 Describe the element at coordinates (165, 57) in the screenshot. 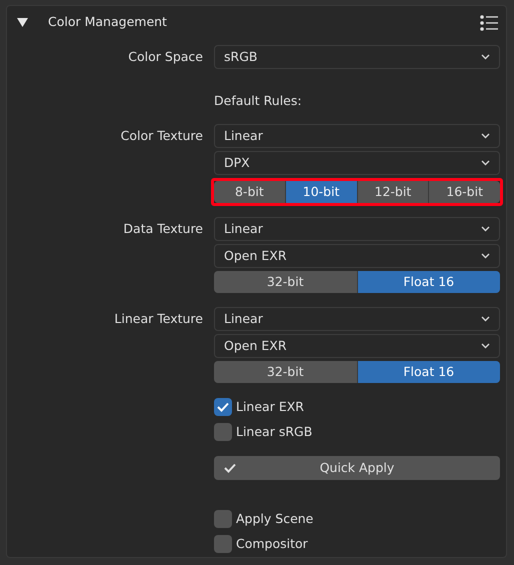

I see `field-label: Color Space` at that location.